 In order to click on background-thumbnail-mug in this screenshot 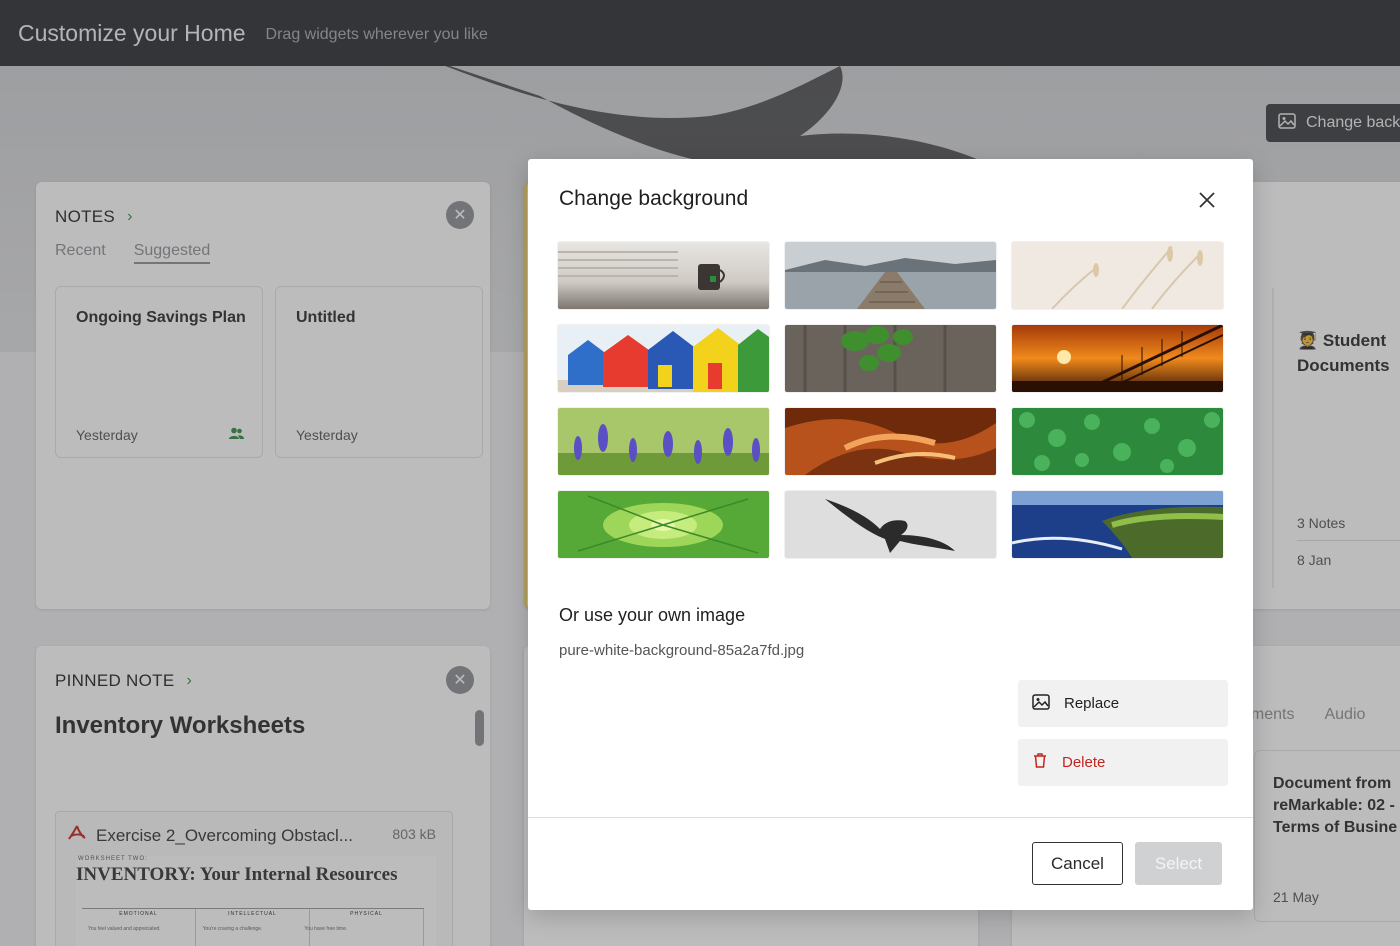, I will do `click(663, 275)`.